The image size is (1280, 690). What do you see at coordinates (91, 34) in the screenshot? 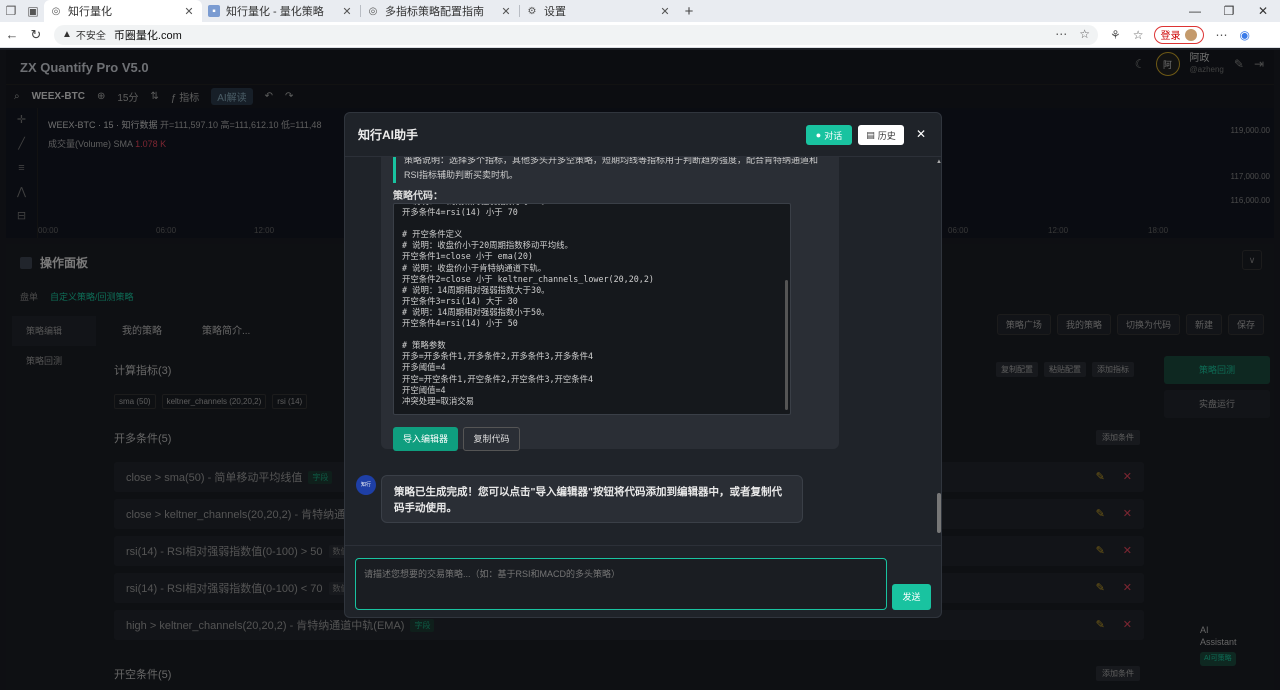
I see `not-secure-label: 不安全` at bounding box center [91, 34].